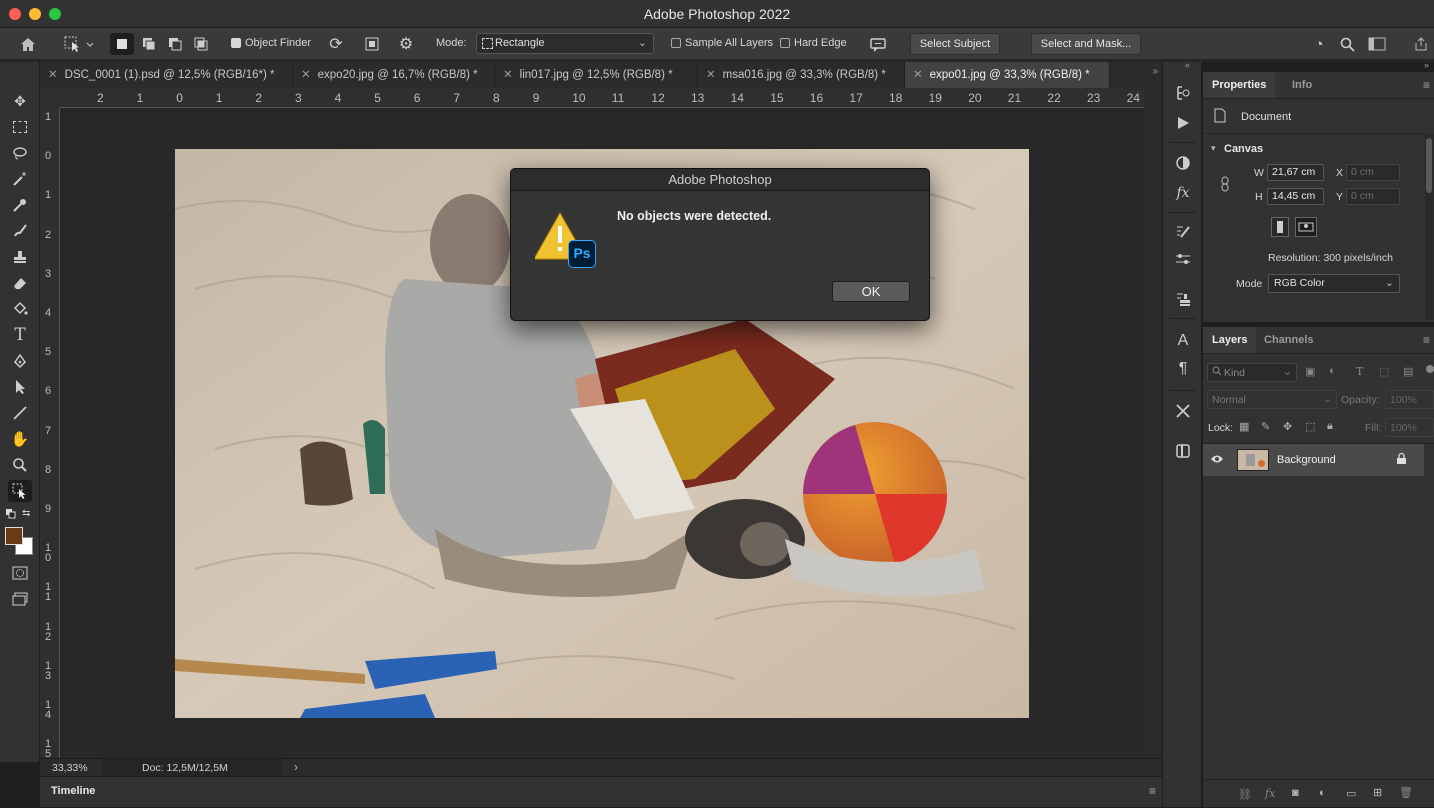  I want to click on mode-select: Rectangle ⌄, so click(565, 43).